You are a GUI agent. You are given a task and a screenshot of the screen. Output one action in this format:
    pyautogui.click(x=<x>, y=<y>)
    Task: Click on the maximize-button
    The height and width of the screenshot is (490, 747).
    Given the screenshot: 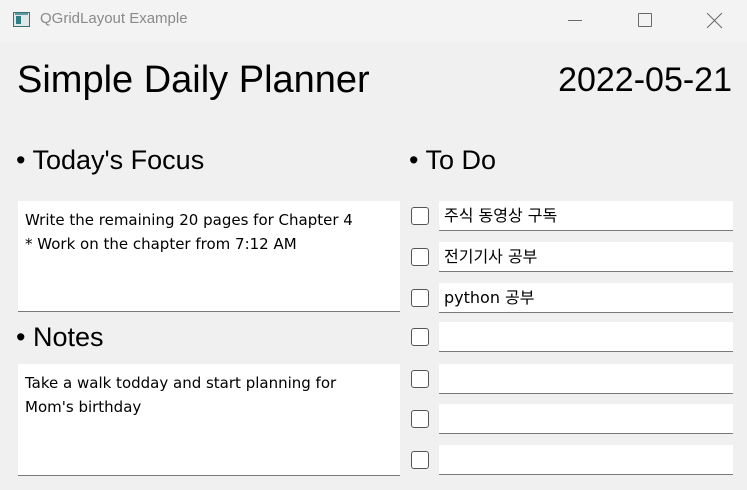 What is the action you would take?
    pyautogui.click(x=645, y=20)
    